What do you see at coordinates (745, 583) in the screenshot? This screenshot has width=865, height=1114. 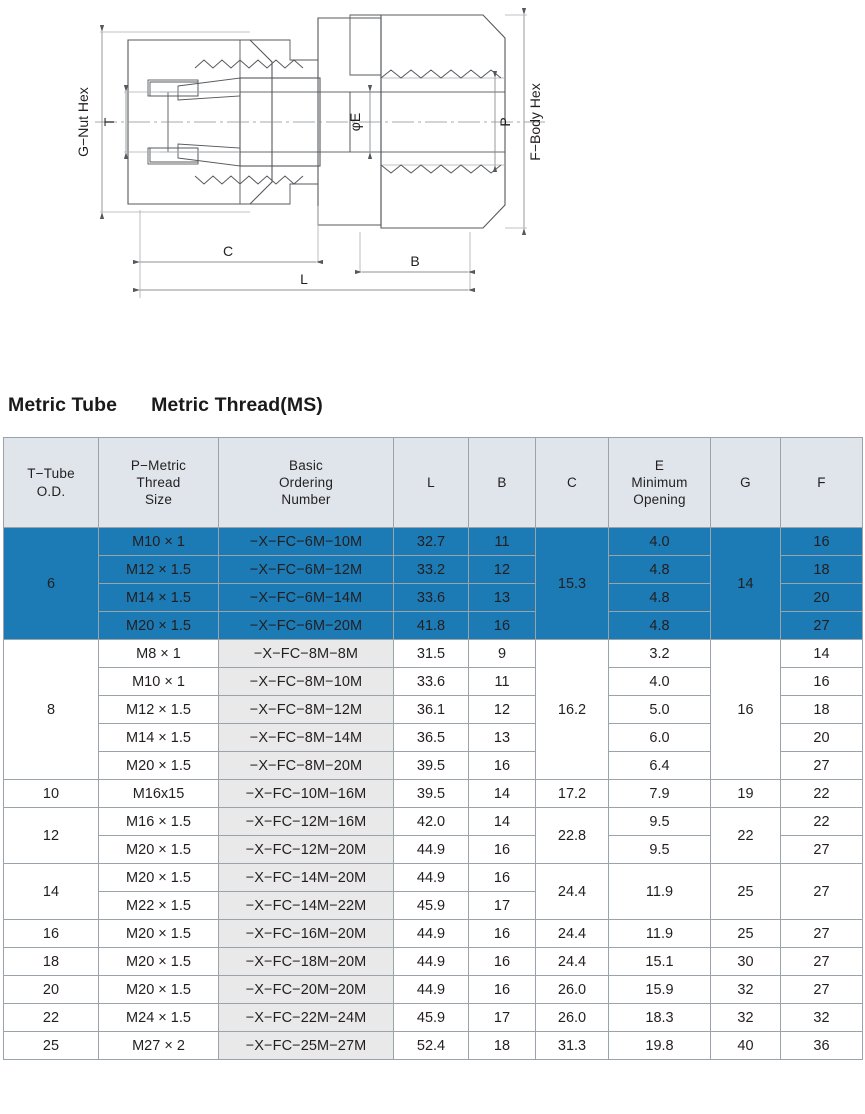 I see `cell-g: 14` at bounding box center [745, 583].